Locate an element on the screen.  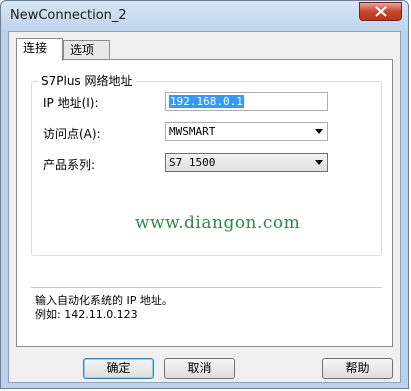
tab-options: 选项 is located at coordinates (86, 50).